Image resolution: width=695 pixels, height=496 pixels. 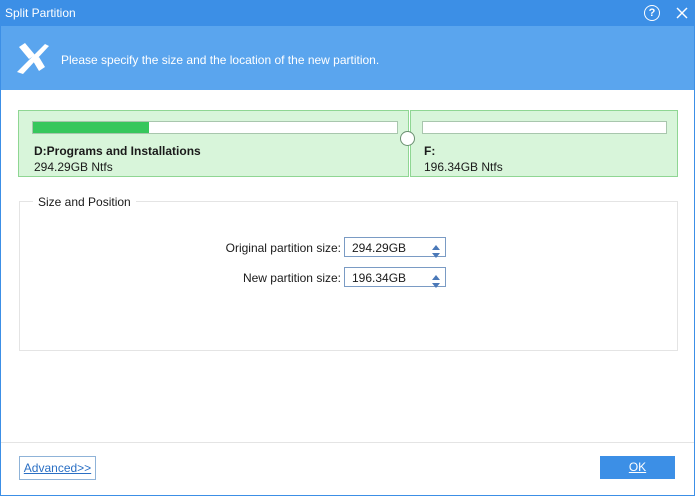 I want to click on original-size-spinbox: 294.29GB, so click(x=395, y=247).